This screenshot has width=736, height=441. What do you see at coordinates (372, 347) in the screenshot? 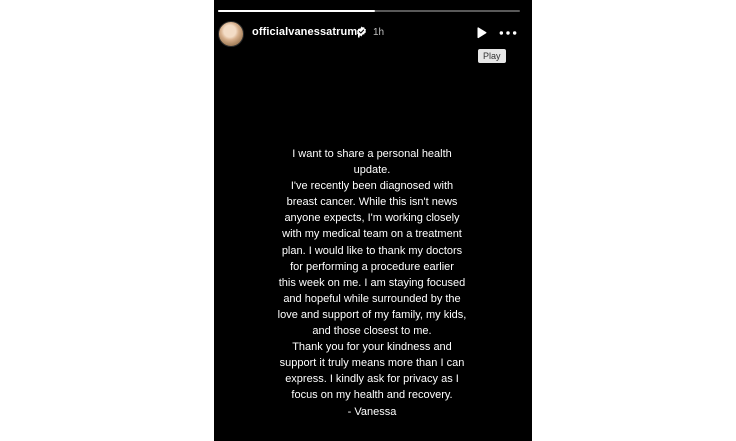
I see `message-line: Thank you for your kindness and` at bounding box center [372, 347].